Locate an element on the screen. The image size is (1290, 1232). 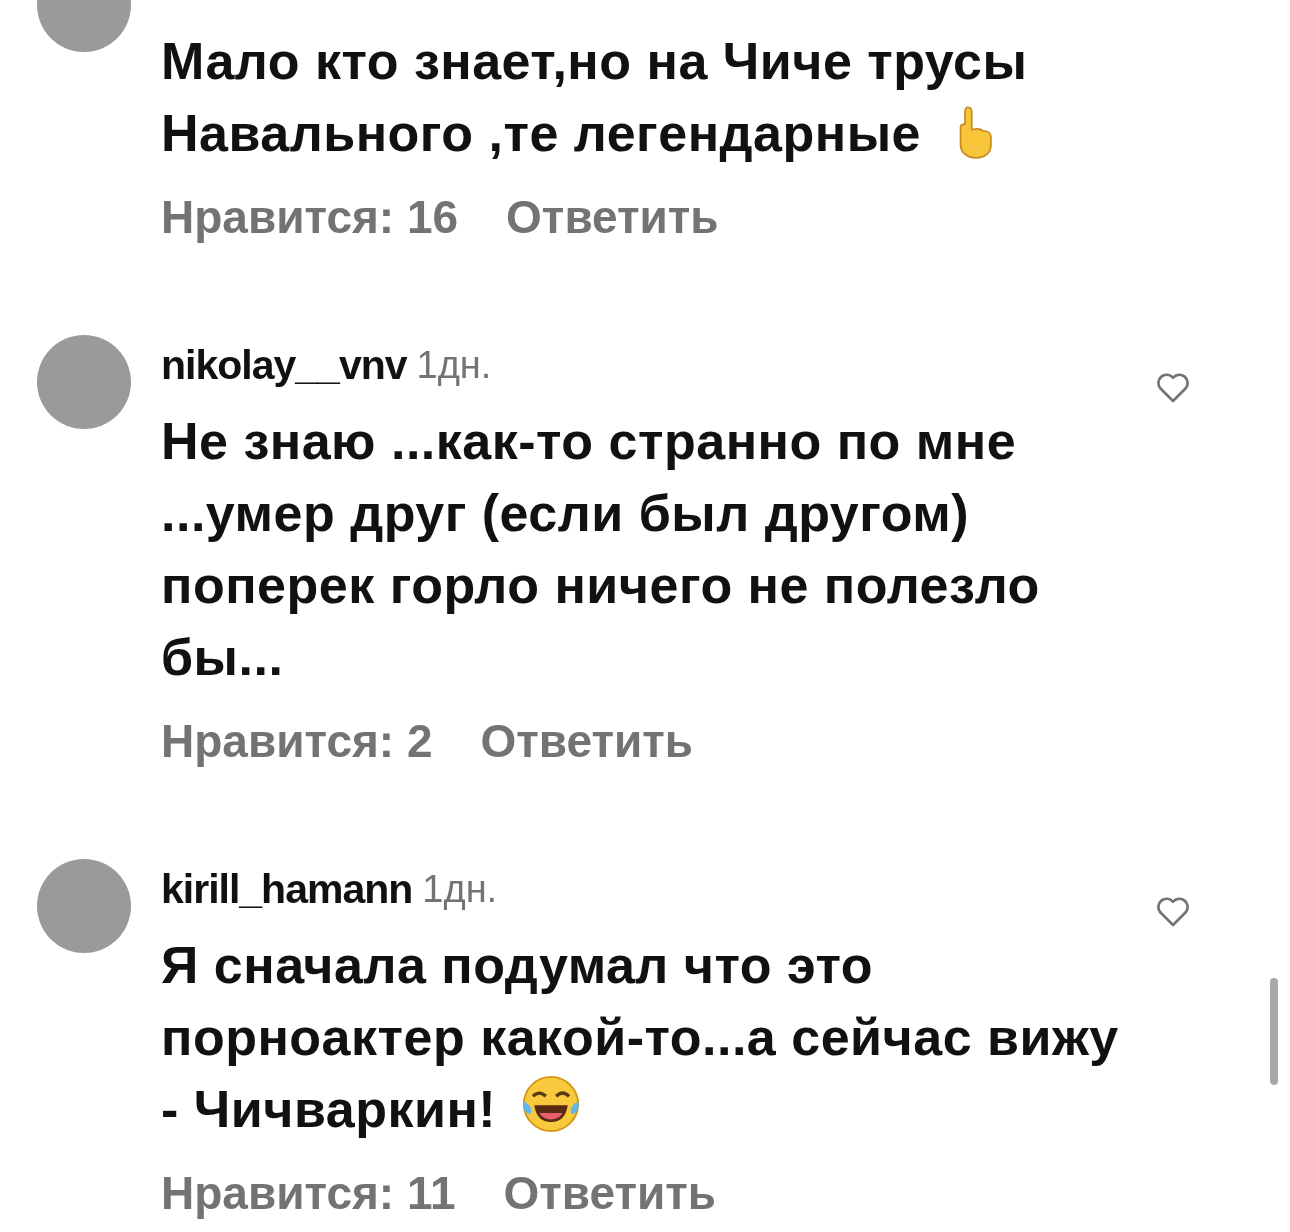
likes-count: Нравится: 16 is located at coordinates (310, 217).